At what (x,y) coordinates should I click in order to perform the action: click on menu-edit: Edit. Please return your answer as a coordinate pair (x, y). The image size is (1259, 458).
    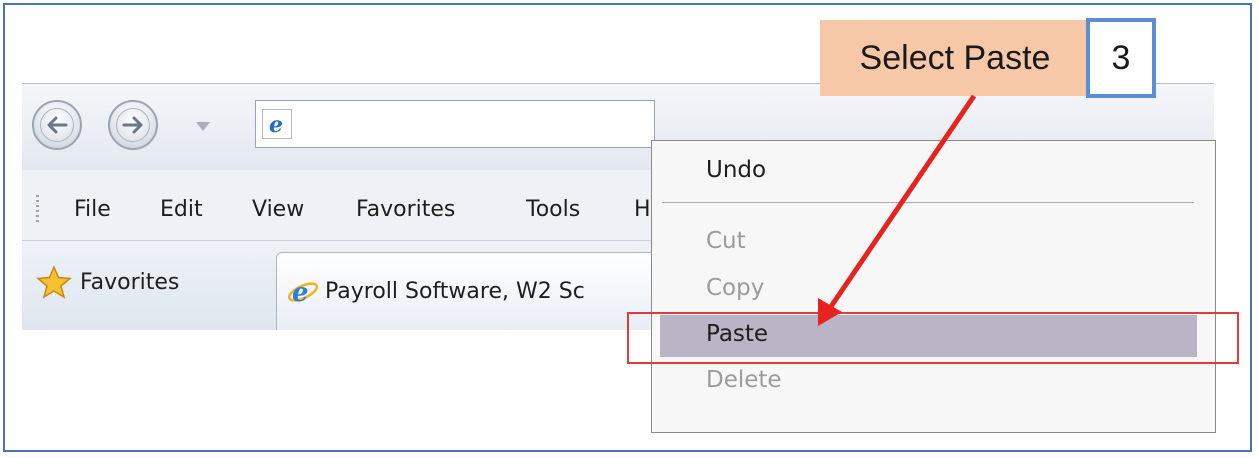
    Looking at the image, I should click on (181, 209).